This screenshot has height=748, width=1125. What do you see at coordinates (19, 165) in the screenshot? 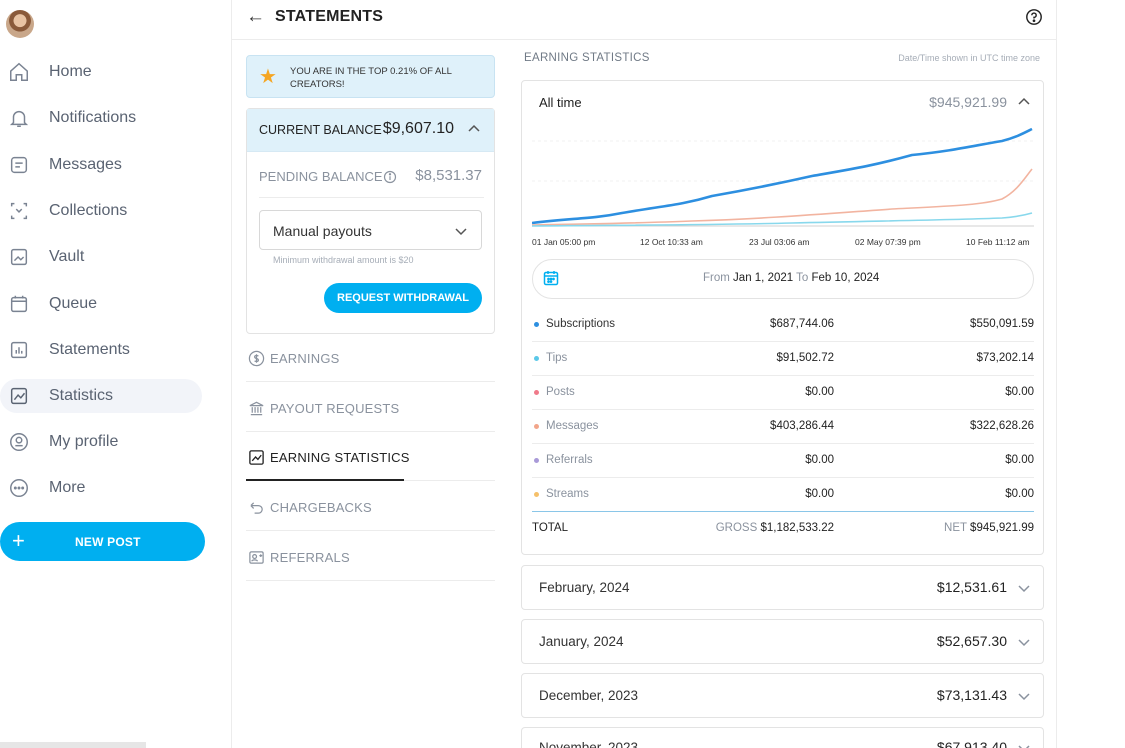
I see `message-icon` at bounding box center [19, 165].